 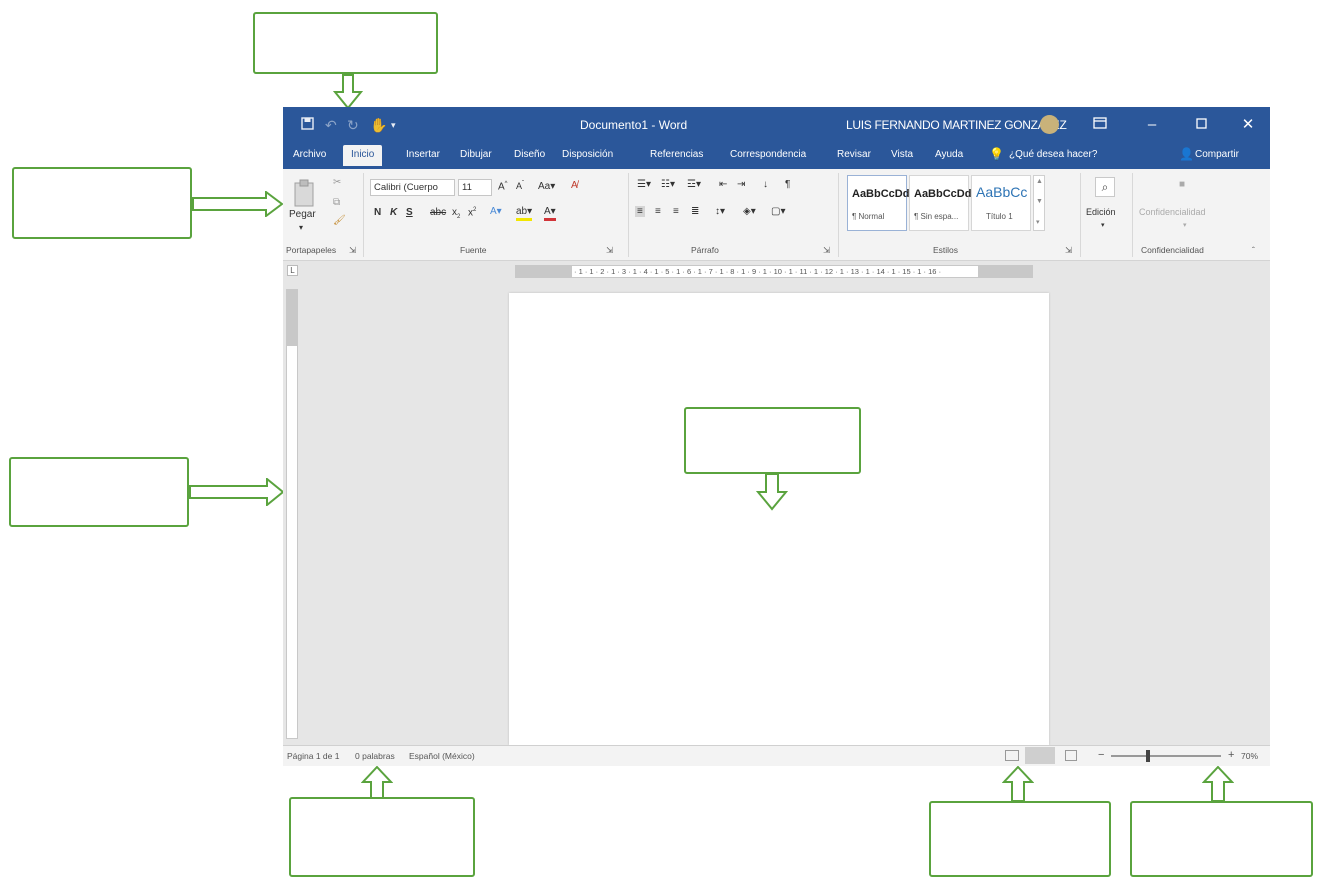 What do you see at coordinates (529, 154) in the screenshot?
I see `tab-diseno: Diseño` at bounding box center [529, 154].